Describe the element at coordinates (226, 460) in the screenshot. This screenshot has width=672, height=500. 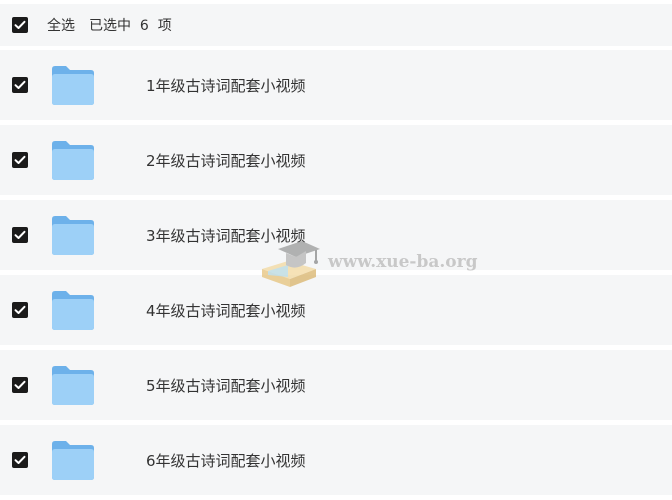
I see `file-name: 6年级古诗词配套小视频` at that location.